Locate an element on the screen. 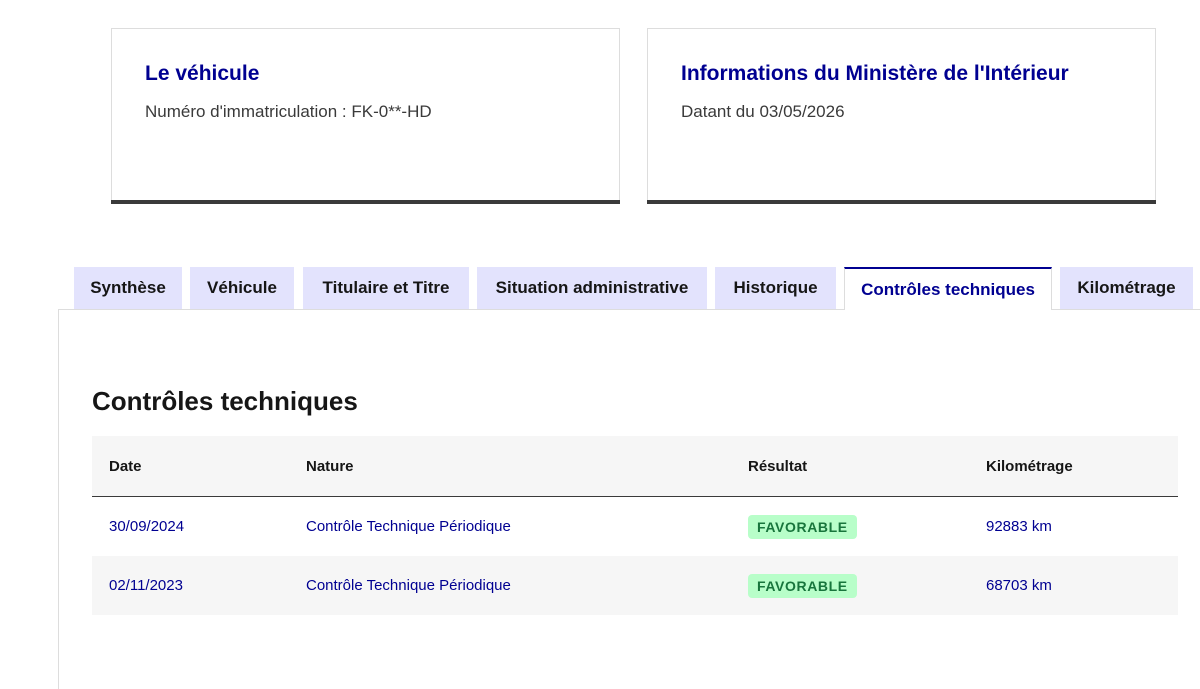 Image resolution: width=1200 pixels, height=689 pixels. section-title: Contrôles techniques is located at coordinates (225, 401).